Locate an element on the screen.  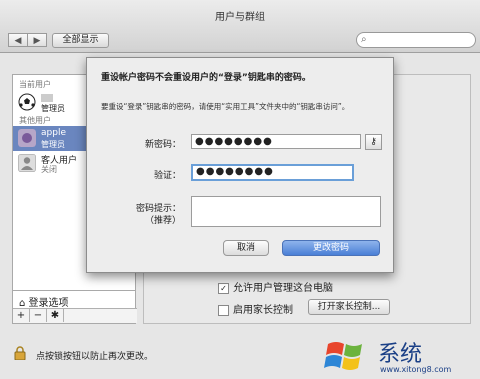
sidebar-footer: ⌂ 登录选项 + − ✱ is located at coordinates (74, 307).